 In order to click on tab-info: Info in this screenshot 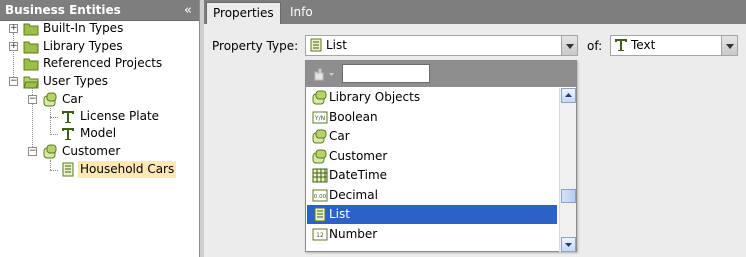, I will do `click(301, 13)`.